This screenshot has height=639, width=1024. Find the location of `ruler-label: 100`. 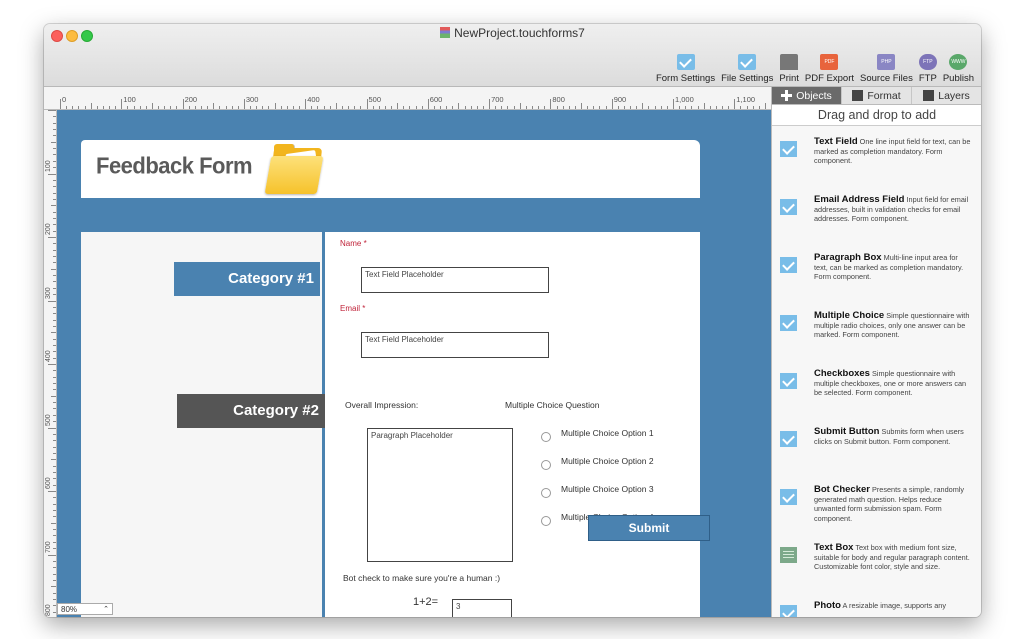

ruler-label: 100 is located at coordinates (129, 99).